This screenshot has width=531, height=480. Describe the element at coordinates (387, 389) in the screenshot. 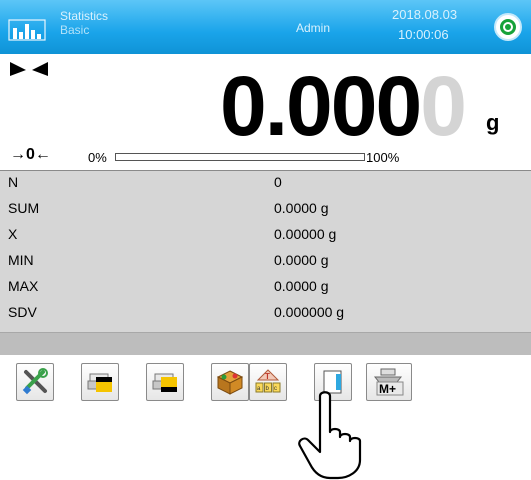

I see `memory-add-label: M+` at that location.